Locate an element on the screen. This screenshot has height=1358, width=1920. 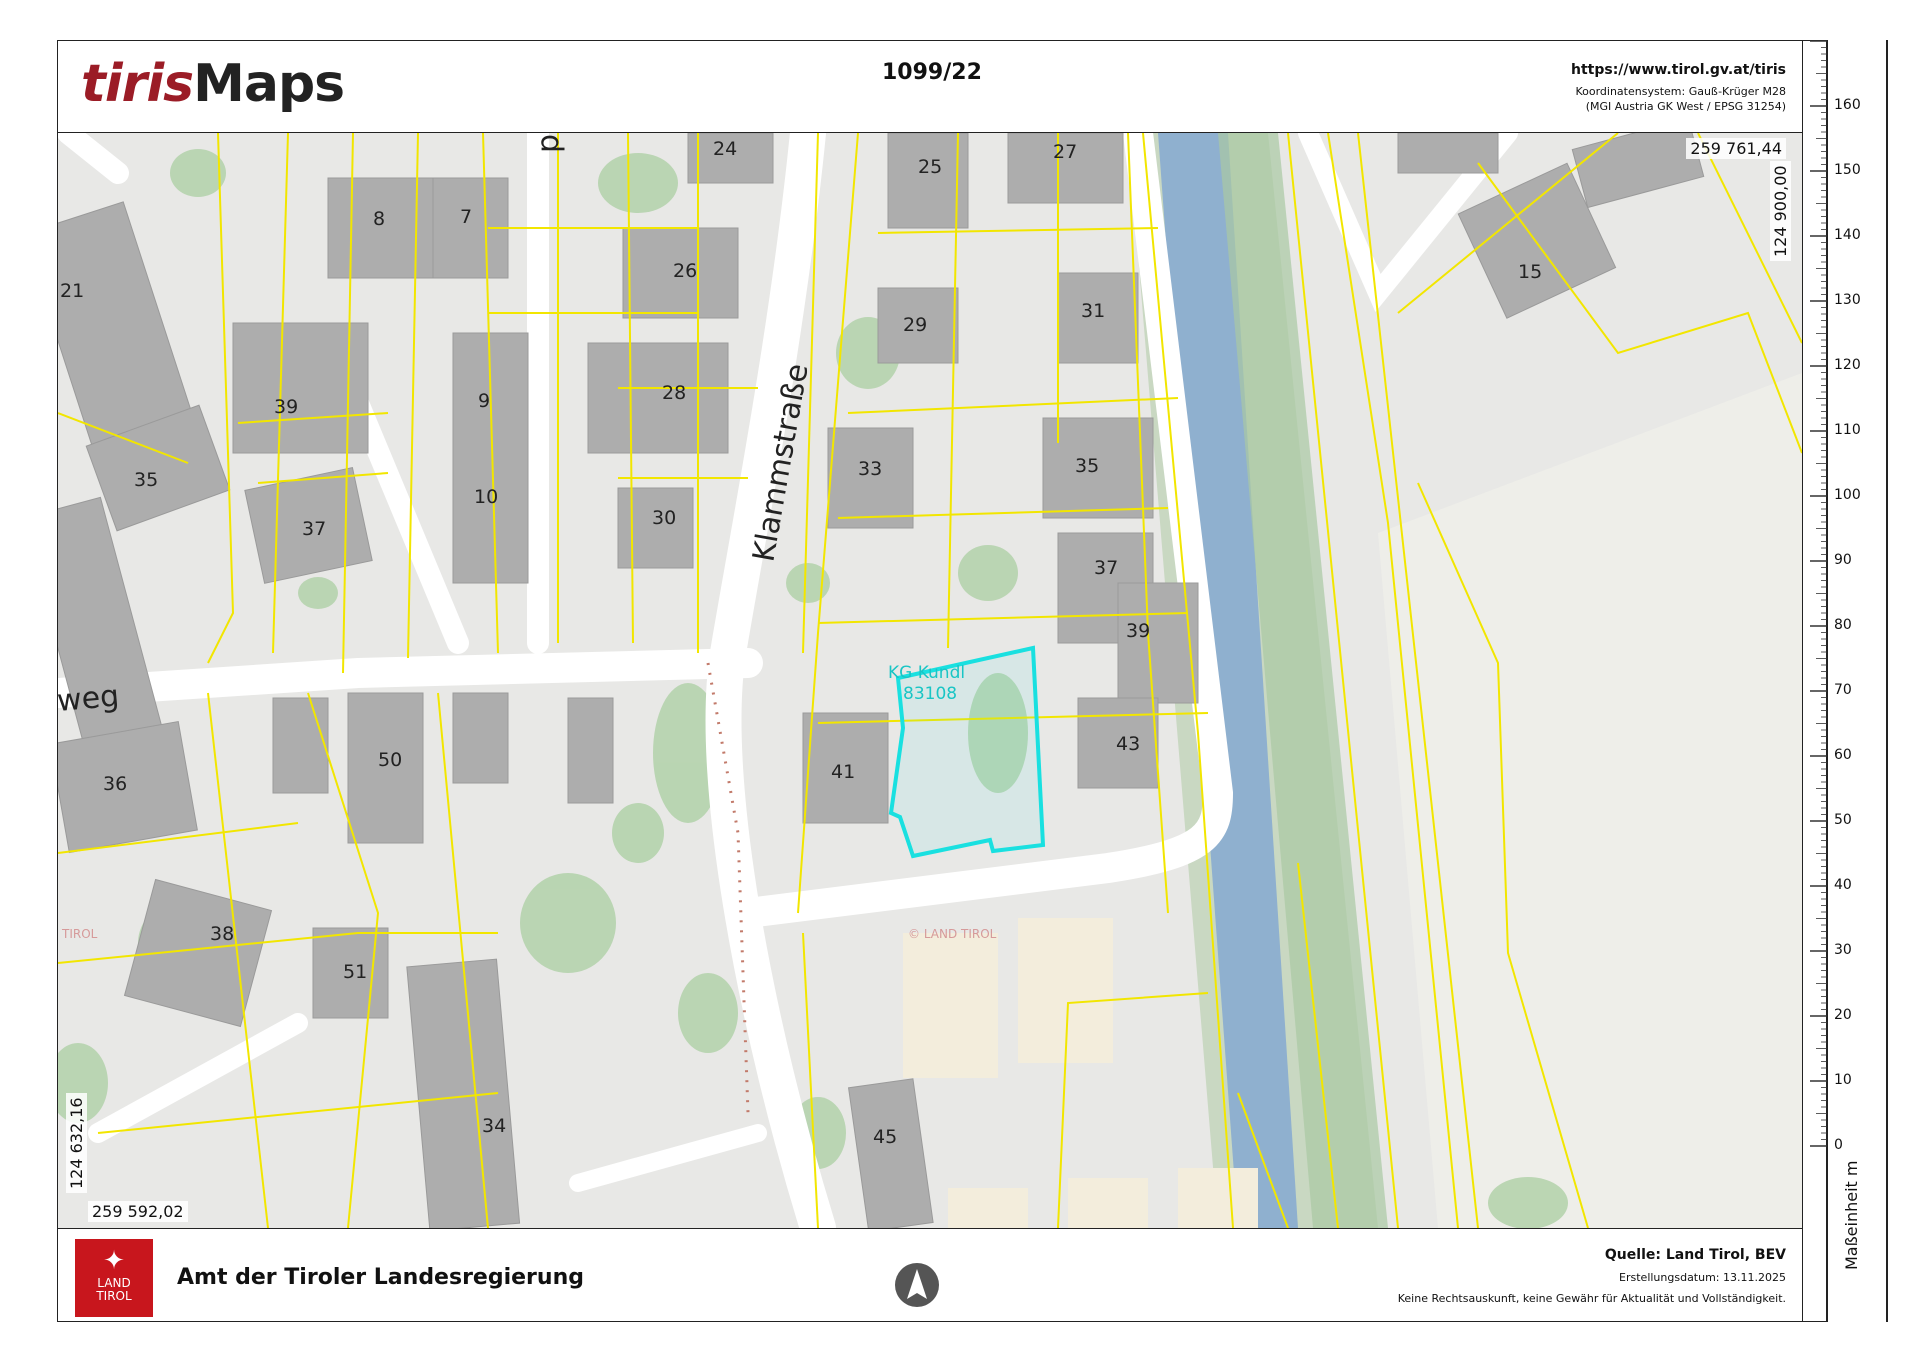
scale-label: 150 is located at coordinates (1847, 170).